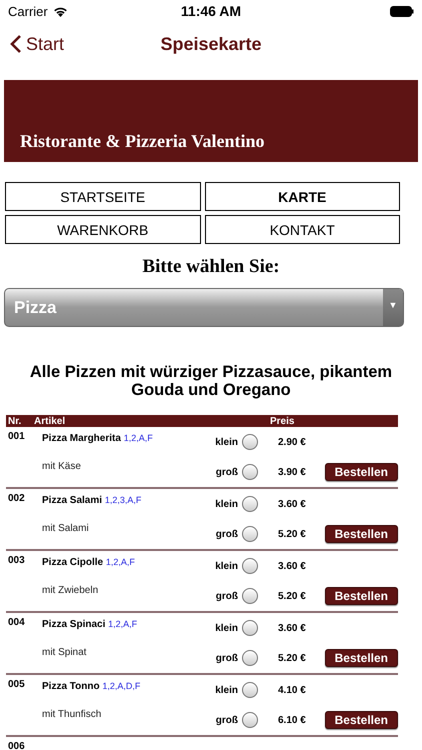 The width and height of the screenshot is (422, 750). I want to click on carrier-label: Carrier, so click(28, 11).